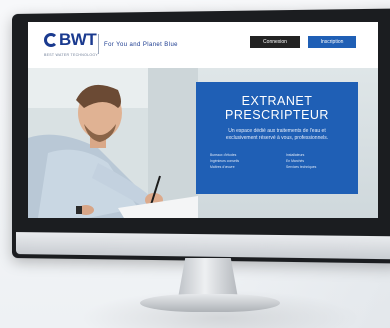  I want to click on monitor-base, so click(210, 303).